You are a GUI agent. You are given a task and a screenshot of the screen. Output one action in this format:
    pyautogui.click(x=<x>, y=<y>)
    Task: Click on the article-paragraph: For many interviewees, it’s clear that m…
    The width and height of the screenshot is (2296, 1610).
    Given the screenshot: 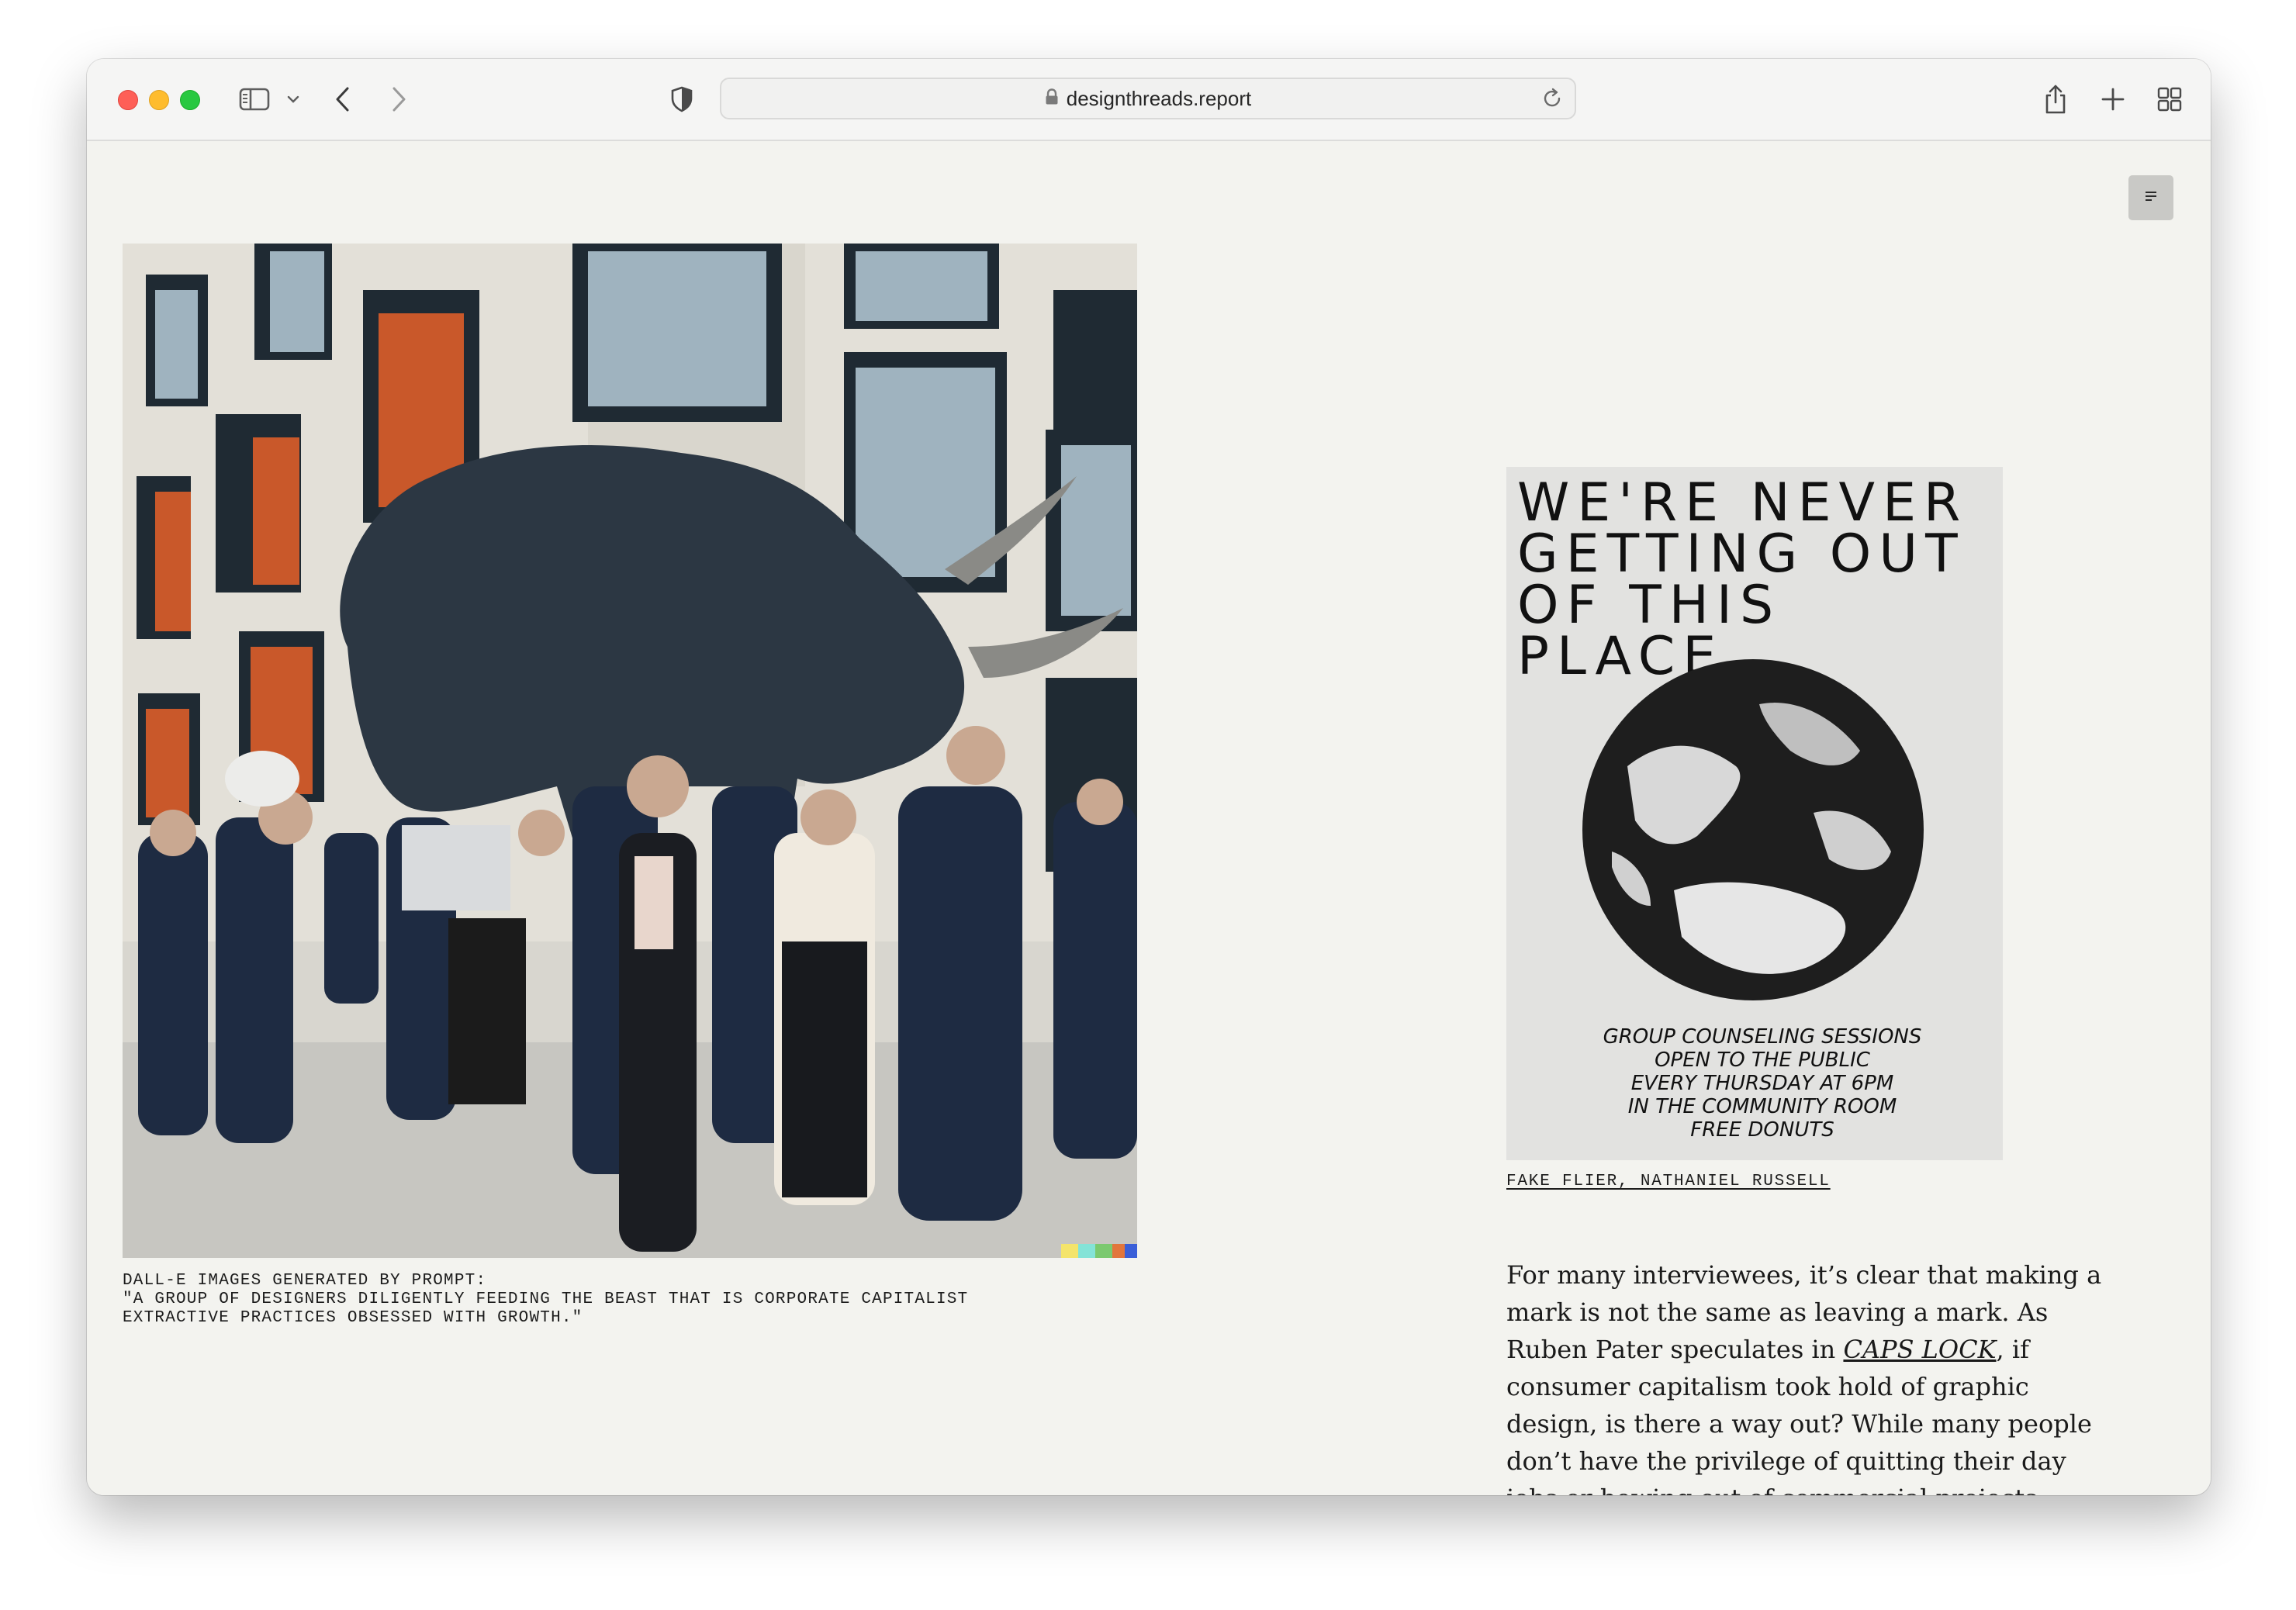 What is the action you would take?
    pyautogui.click(x=1812, y=1375)
    